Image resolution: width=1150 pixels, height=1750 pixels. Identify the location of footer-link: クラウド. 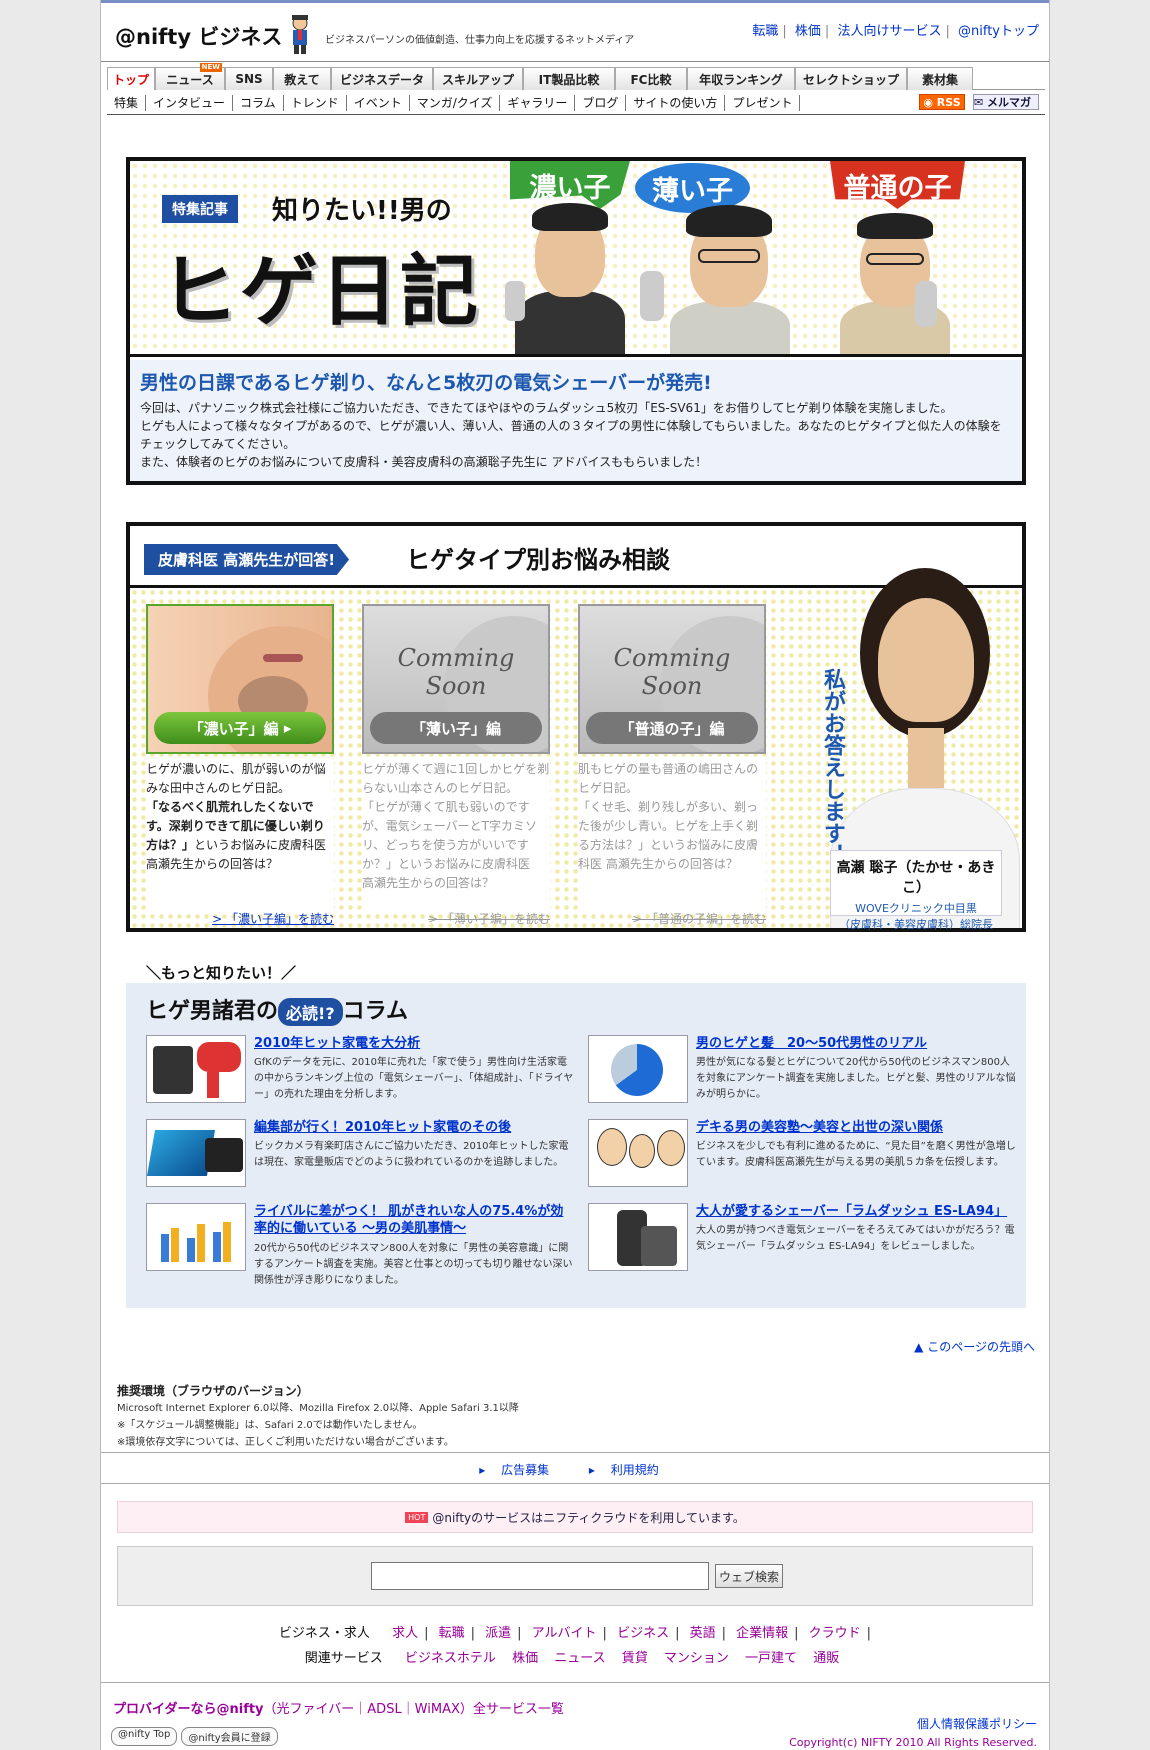
(835, 1633).